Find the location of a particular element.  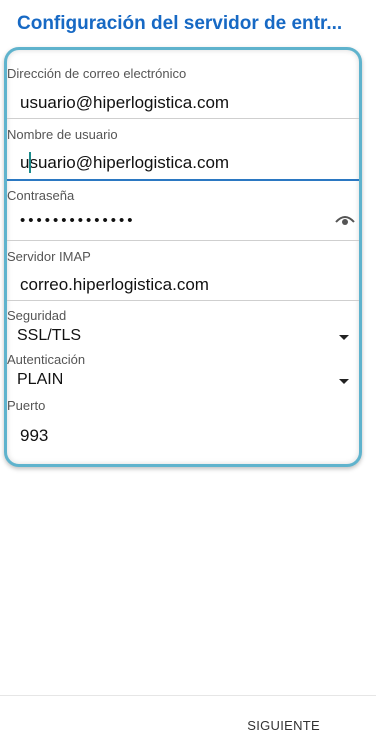

security-value: SSL/TLS is located at coordinates (49, 335).